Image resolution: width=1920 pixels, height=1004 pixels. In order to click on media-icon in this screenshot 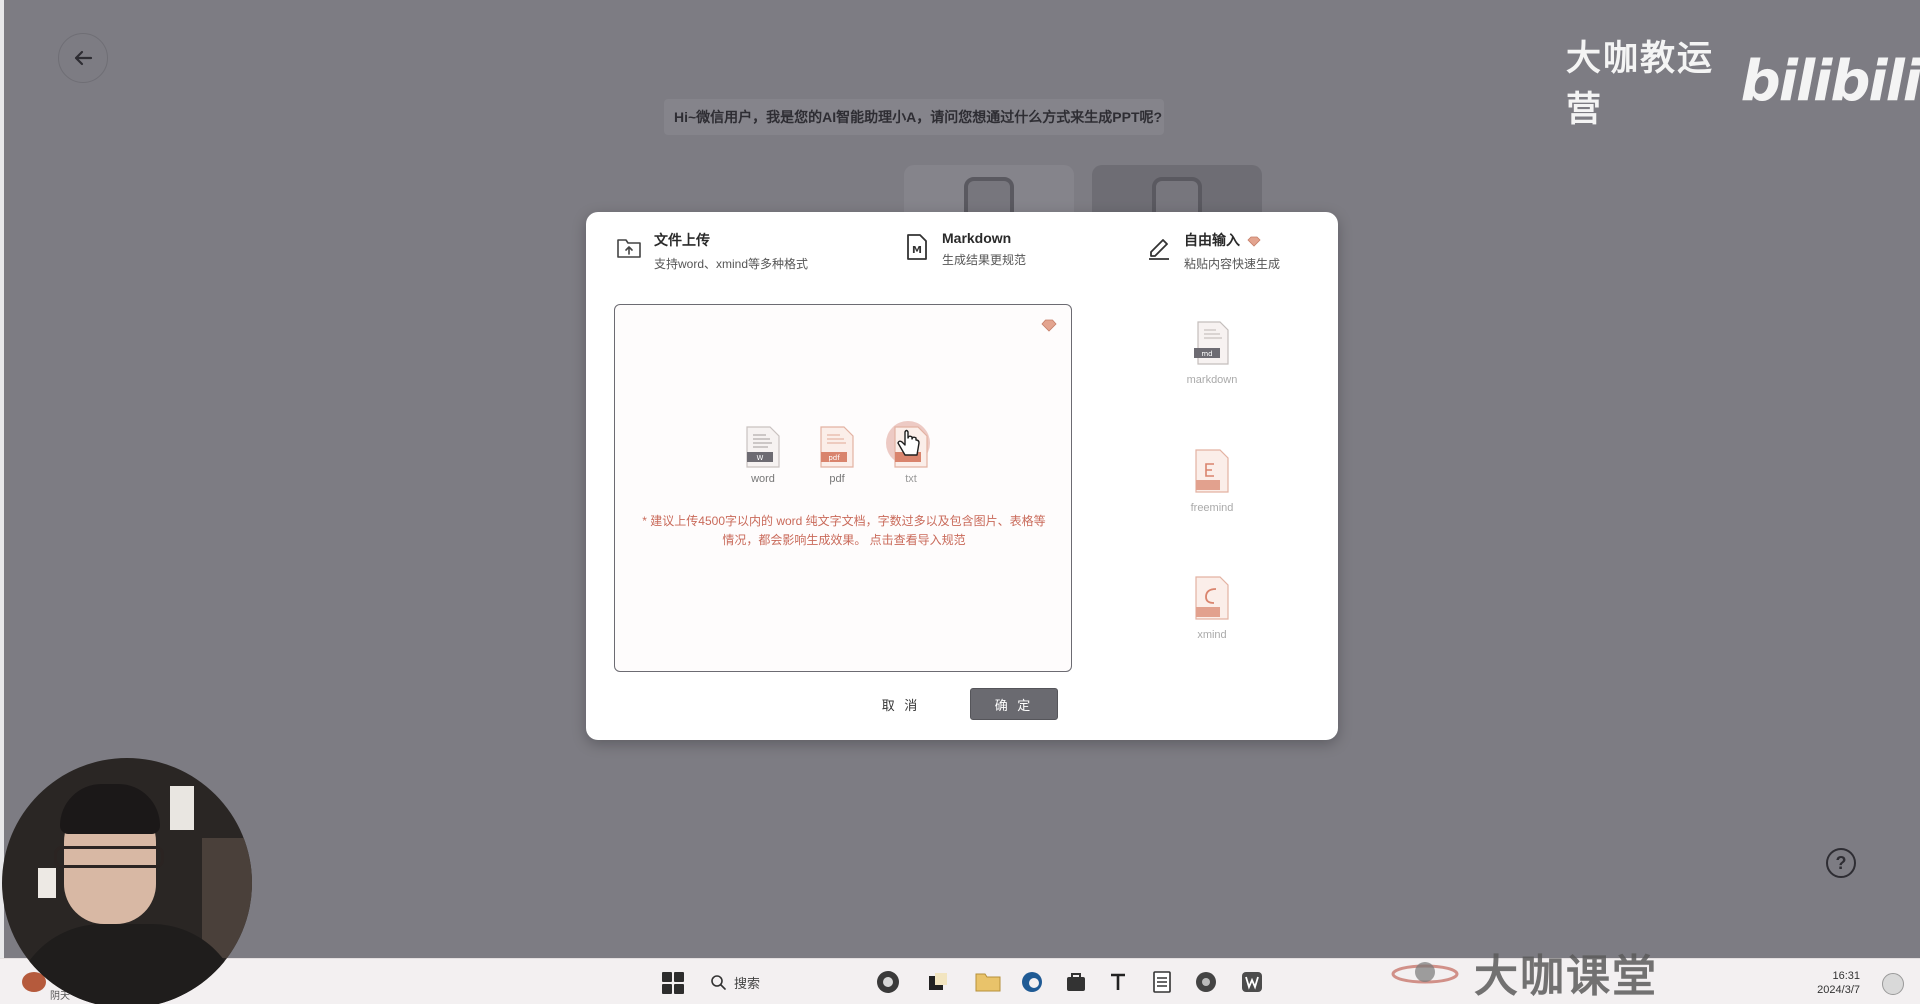, I will do `click(1206, 982)`.